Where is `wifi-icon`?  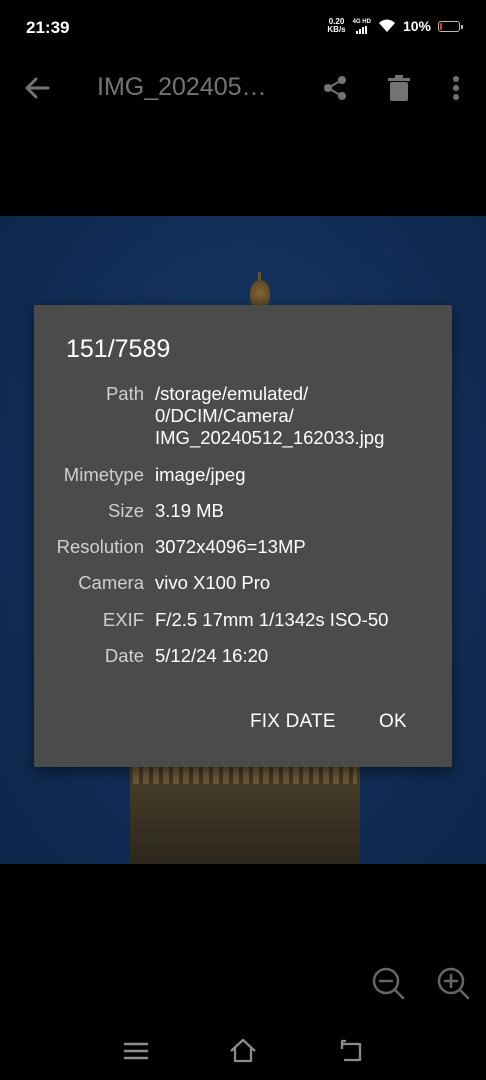
wifi-icon is located at coordinates (386, 25).